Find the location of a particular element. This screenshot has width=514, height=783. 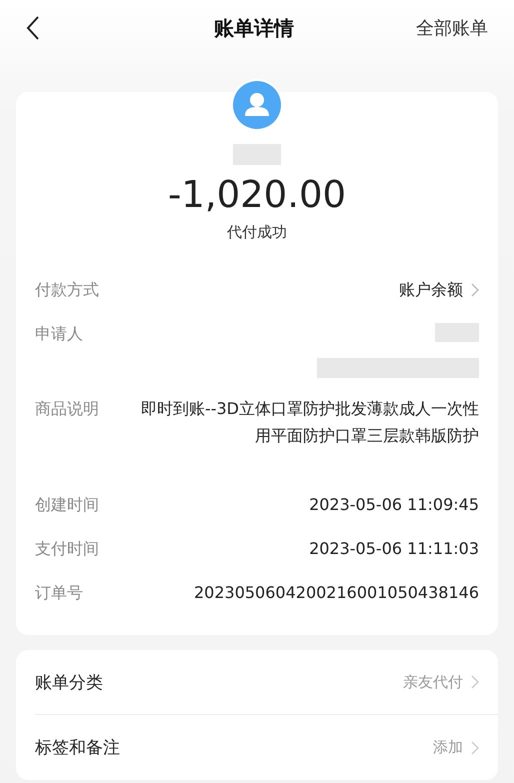

option-row: 账单分类 亲友代付 is located at coordinates (266, 682).